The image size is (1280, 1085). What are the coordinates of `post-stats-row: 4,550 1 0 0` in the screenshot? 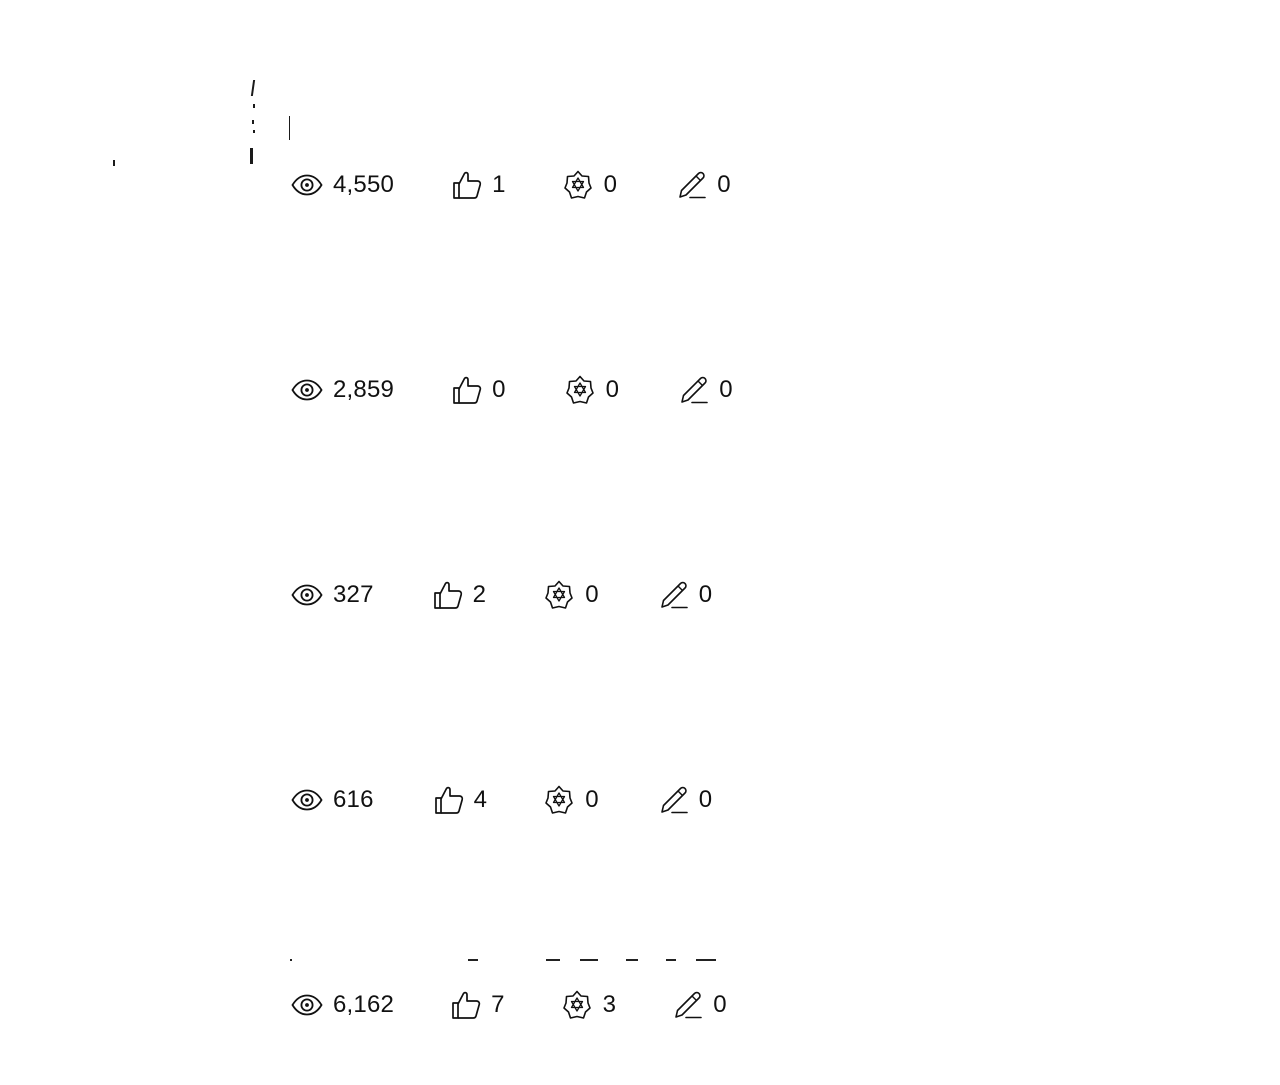 It's located at (511, 185).